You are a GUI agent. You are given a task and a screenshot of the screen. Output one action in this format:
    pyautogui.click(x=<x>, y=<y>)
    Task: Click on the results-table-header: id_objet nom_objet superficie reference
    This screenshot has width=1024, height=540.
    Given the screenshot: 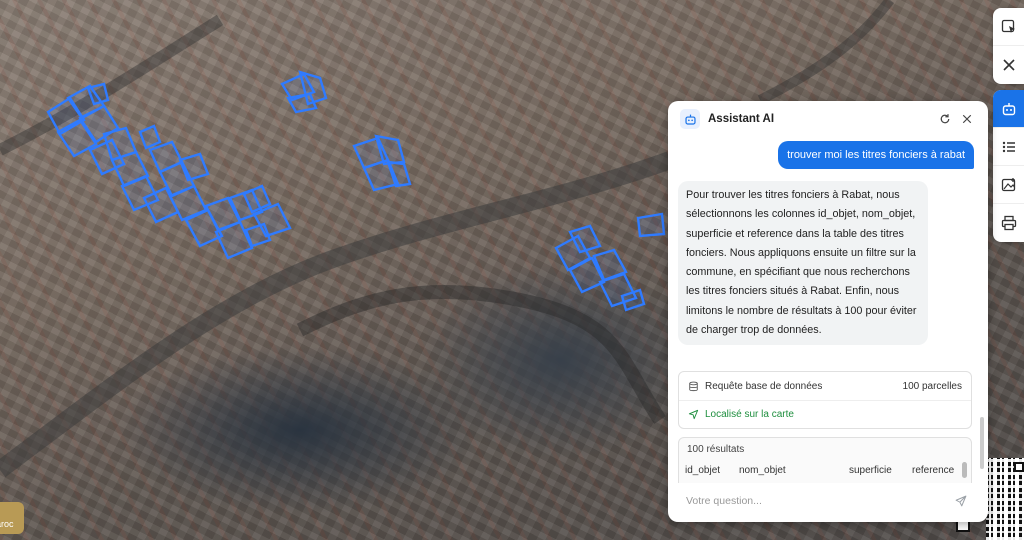 What is the action you would take?
    pyautogui.click(x=825, y=470)
    